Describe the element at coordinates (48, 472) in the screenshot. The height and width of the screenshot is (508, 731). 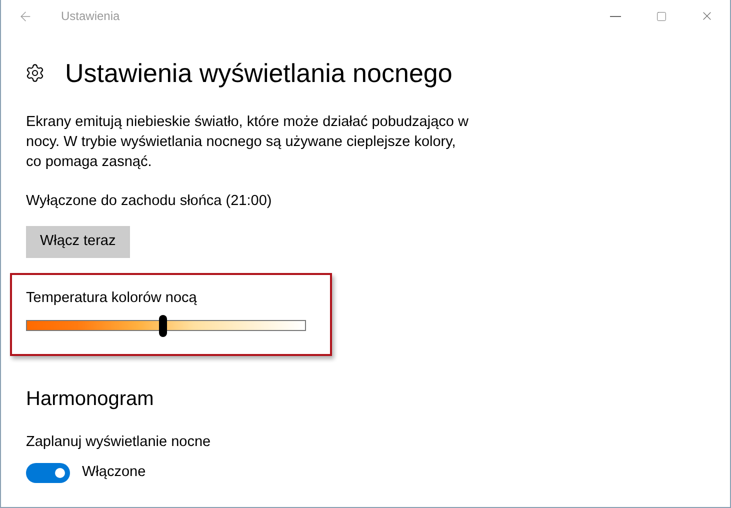
I see `schedule-toggle` at that location.